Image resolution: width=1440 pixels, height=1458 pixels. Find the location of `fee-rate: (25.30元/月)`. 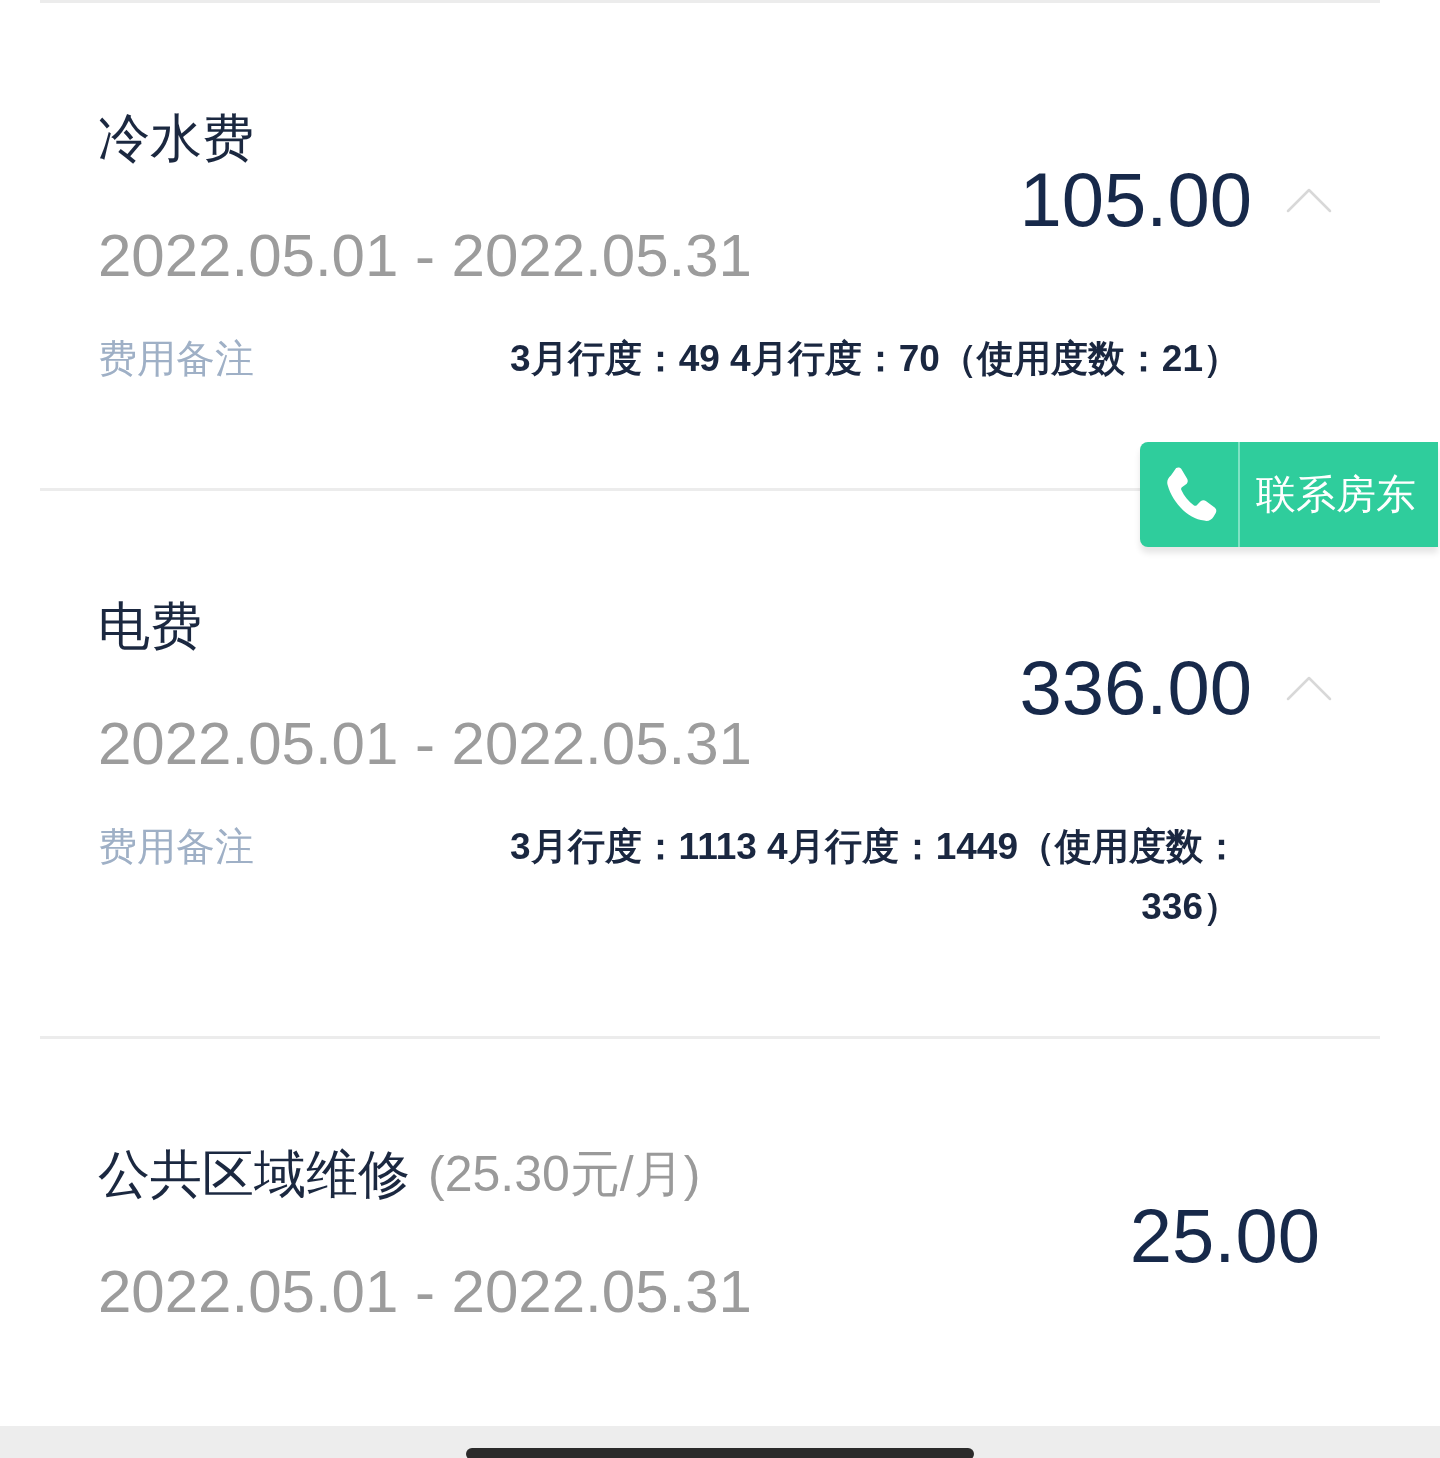

fee-rate: (25.30元/月) is located at coordinates (564, 1174).